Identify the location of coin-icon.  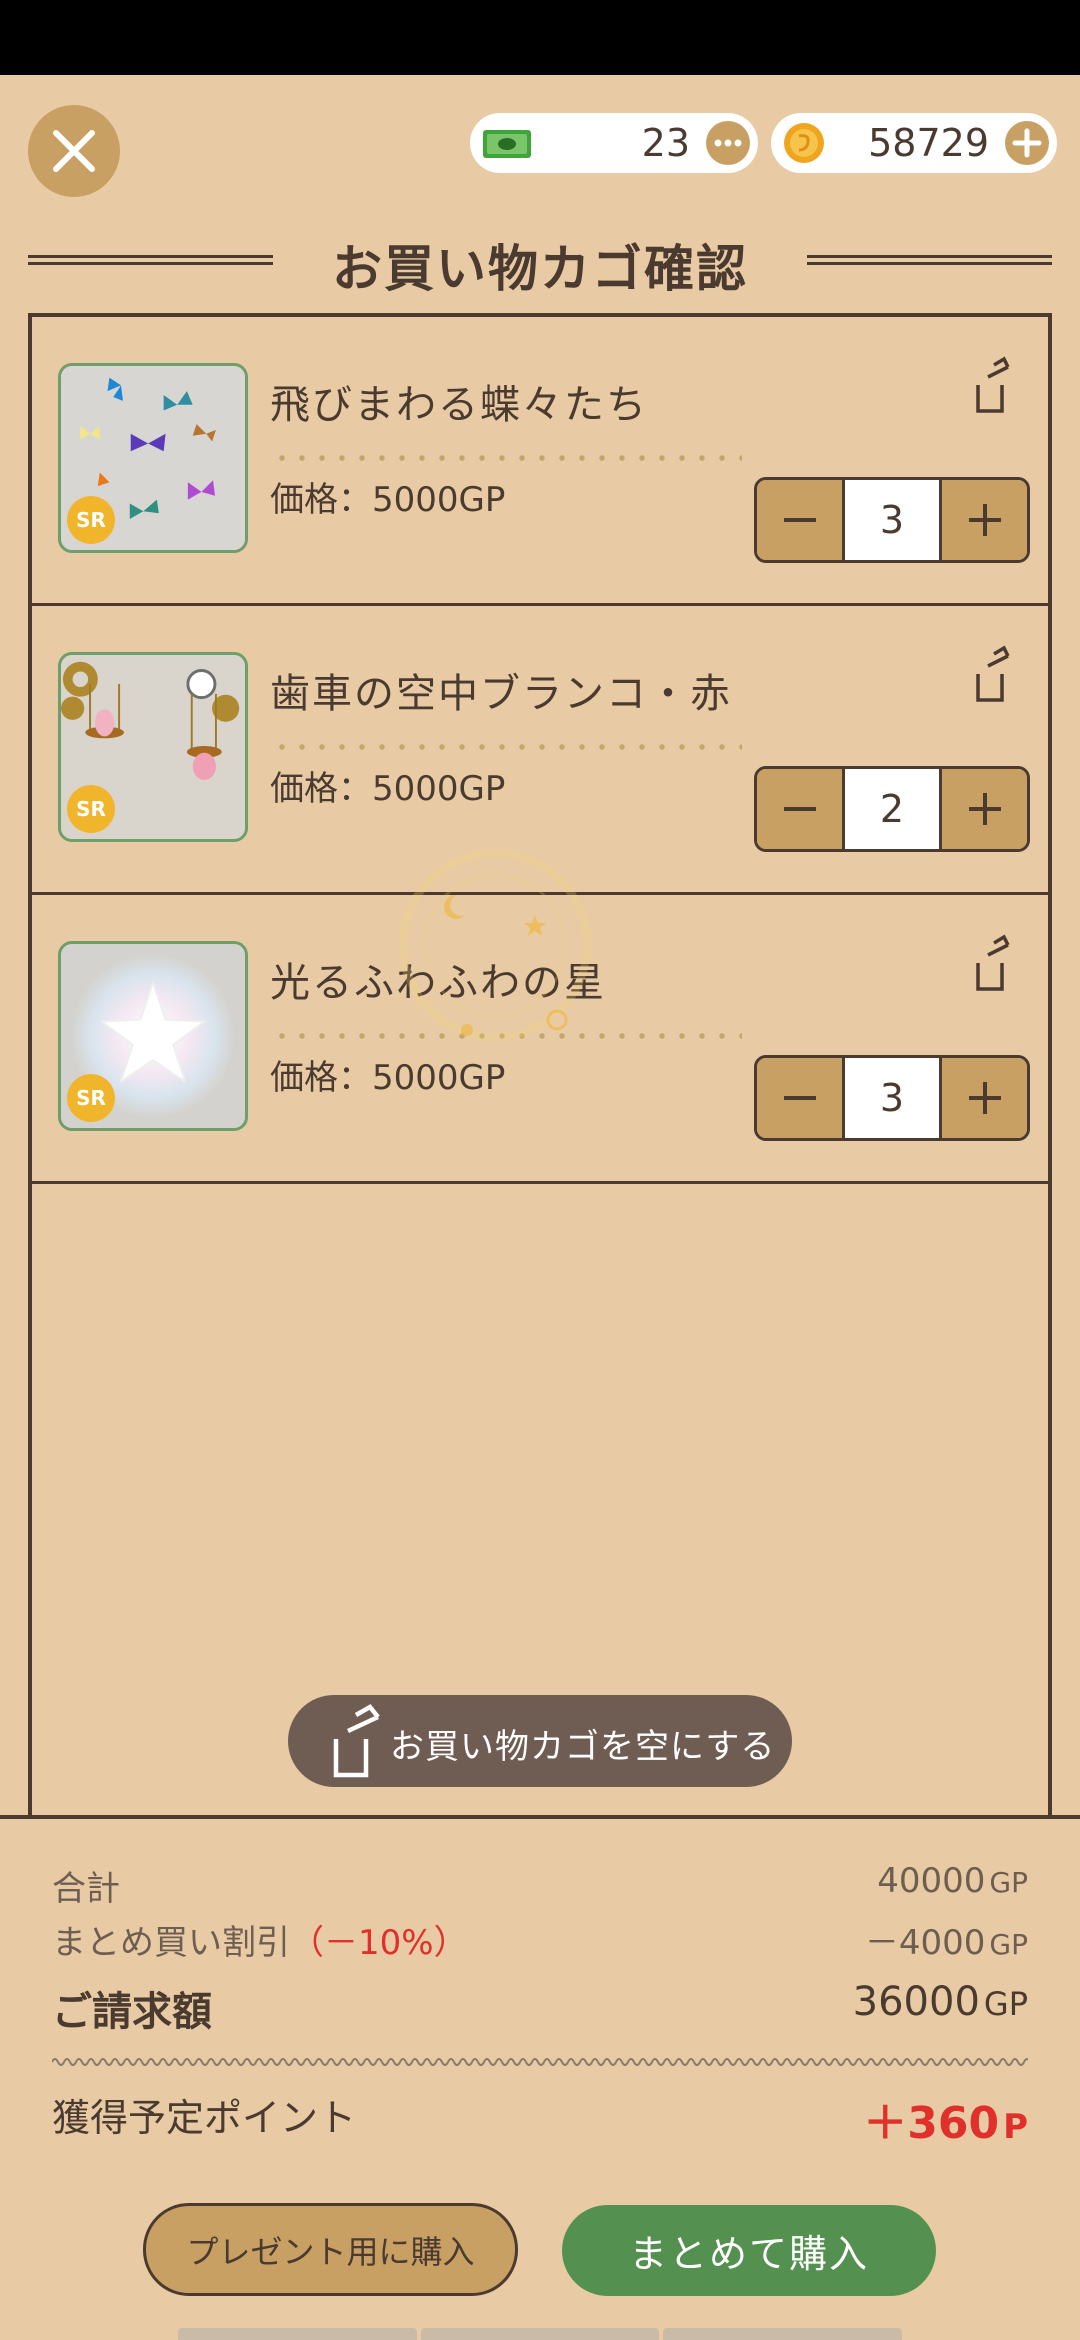
(804, 143).